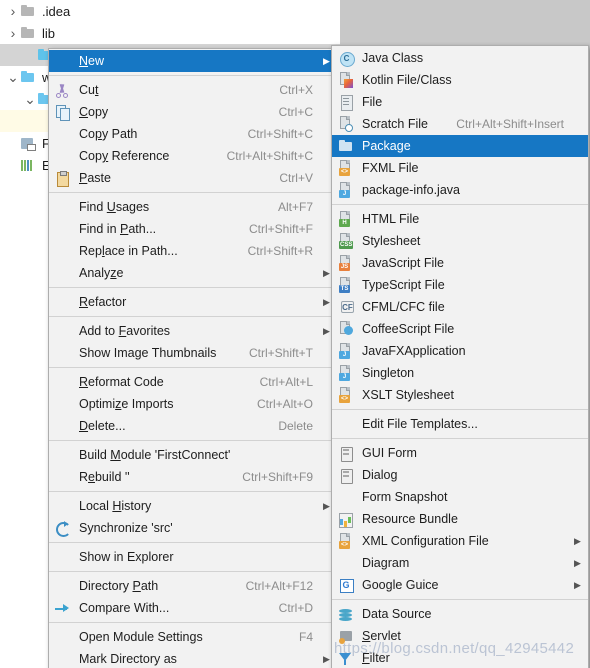 Image resolution: width=590 pixels, height=668 pixels. What do you see at coordinates (193, 557) in the screenshot?
I see `menu-item-show-in-explorer: Show in Explorer` at bounding box center [193, 557].